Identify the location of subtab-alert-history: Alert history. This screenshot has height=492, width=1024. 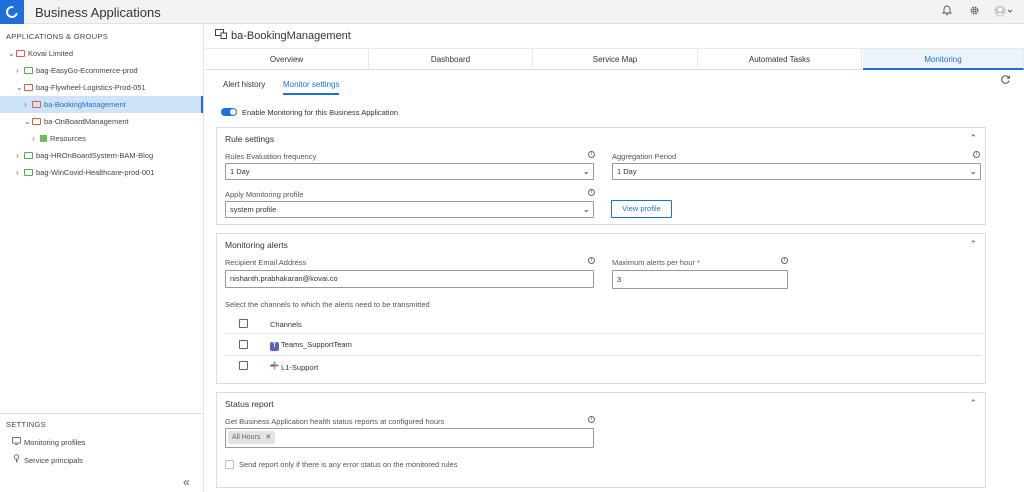
(244, 86).